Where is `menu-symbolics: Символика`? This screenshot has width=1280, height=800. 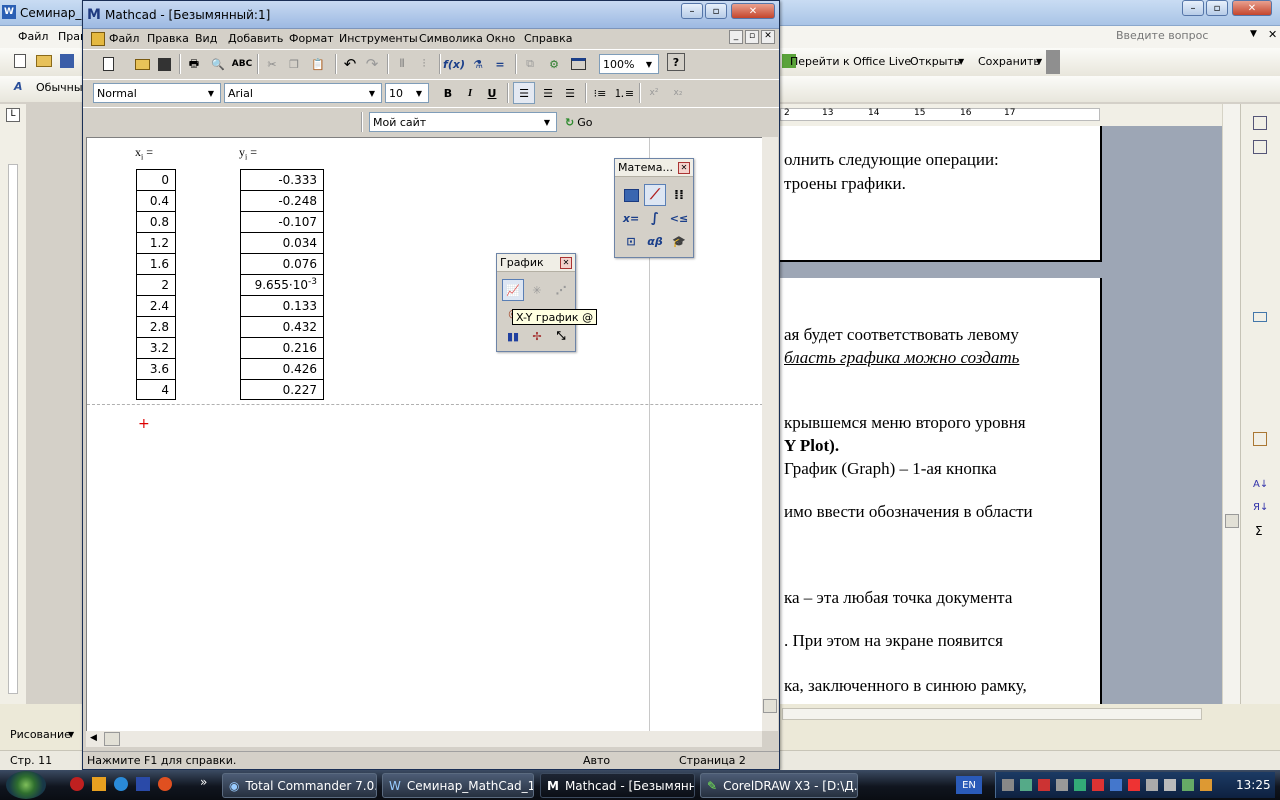 menu-symbolics: Символика is located at coordinates (451, 38).